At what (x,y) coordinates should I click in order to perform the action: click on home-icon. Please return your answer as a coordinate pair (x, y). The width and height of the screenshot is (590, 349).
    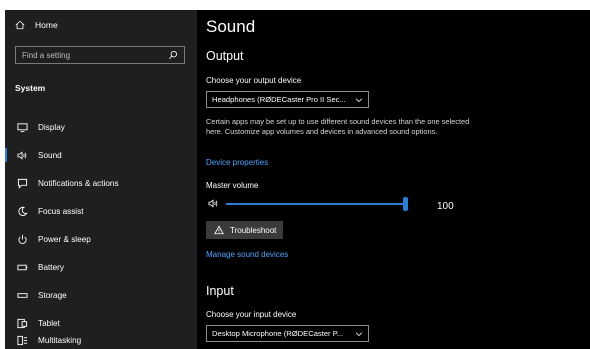
    Looking at the image, I should click on (20, 25).